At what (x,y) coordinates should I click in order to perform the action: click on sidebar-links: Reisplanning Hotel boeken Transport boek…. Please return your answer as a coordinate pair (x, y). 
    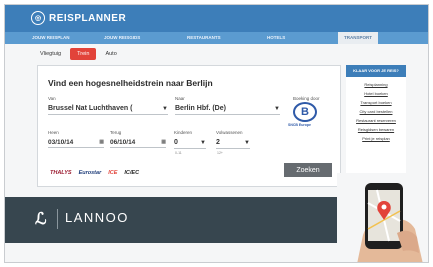
    Looking at the image, I should click on (376, 110).